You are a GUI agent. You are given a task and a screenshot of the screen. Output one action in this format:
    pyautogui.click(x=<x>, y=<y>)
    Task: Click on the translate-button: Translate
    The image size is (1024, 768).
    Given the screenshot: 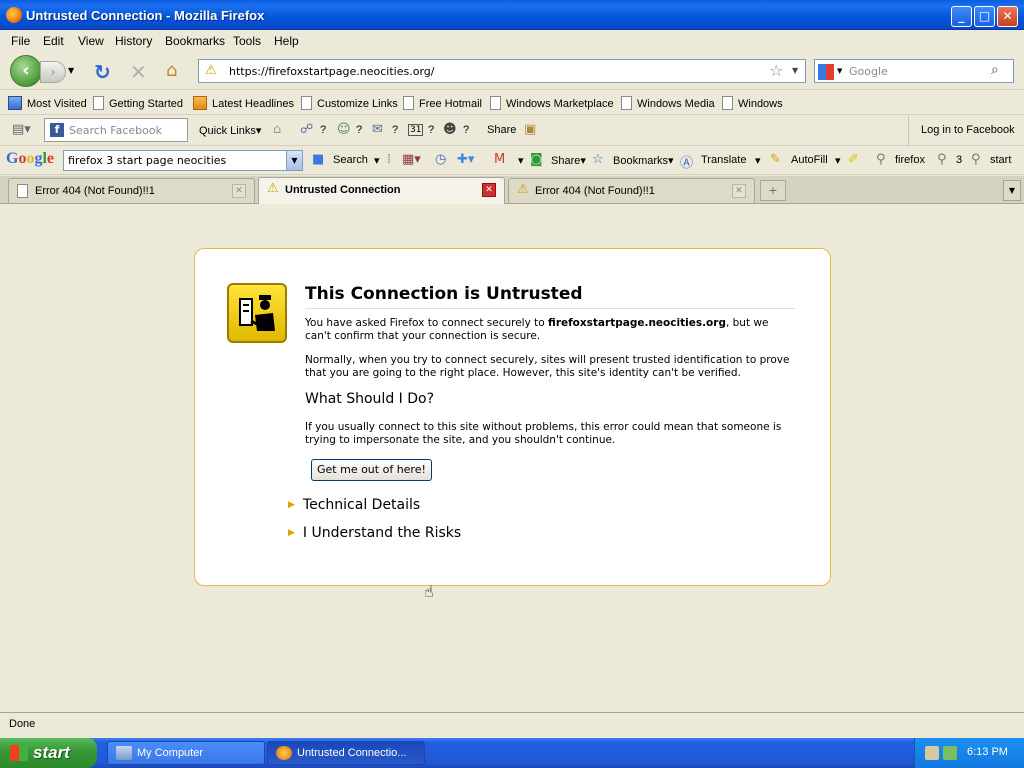 What is the action you would take?
    pyautogui.click(x=723, y=160)
    